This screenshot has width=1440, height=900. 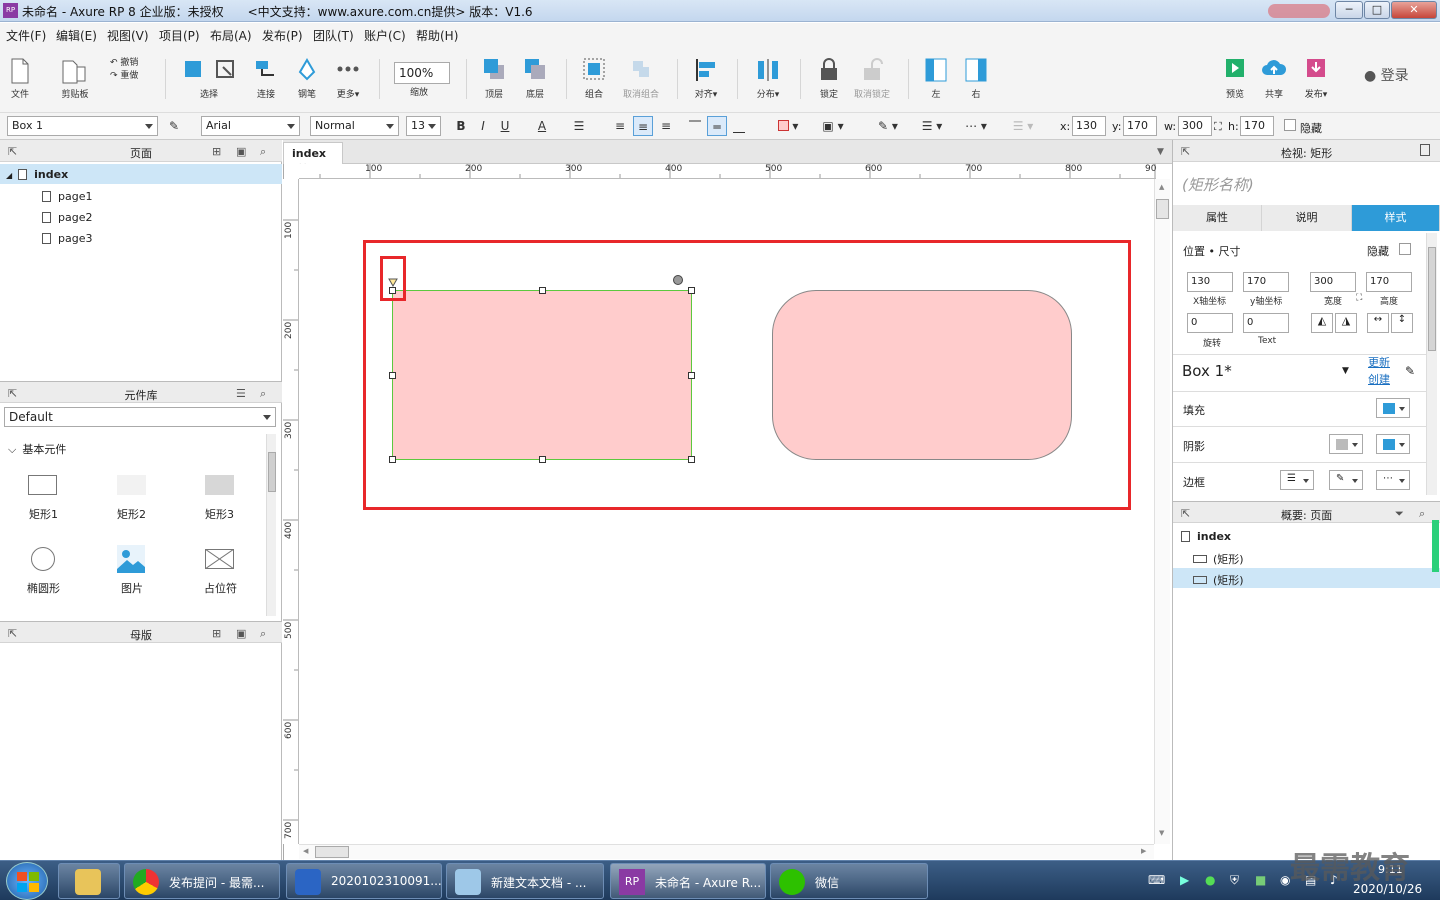 I want to click on fill-color-picker, so click(x=1393, y=408).